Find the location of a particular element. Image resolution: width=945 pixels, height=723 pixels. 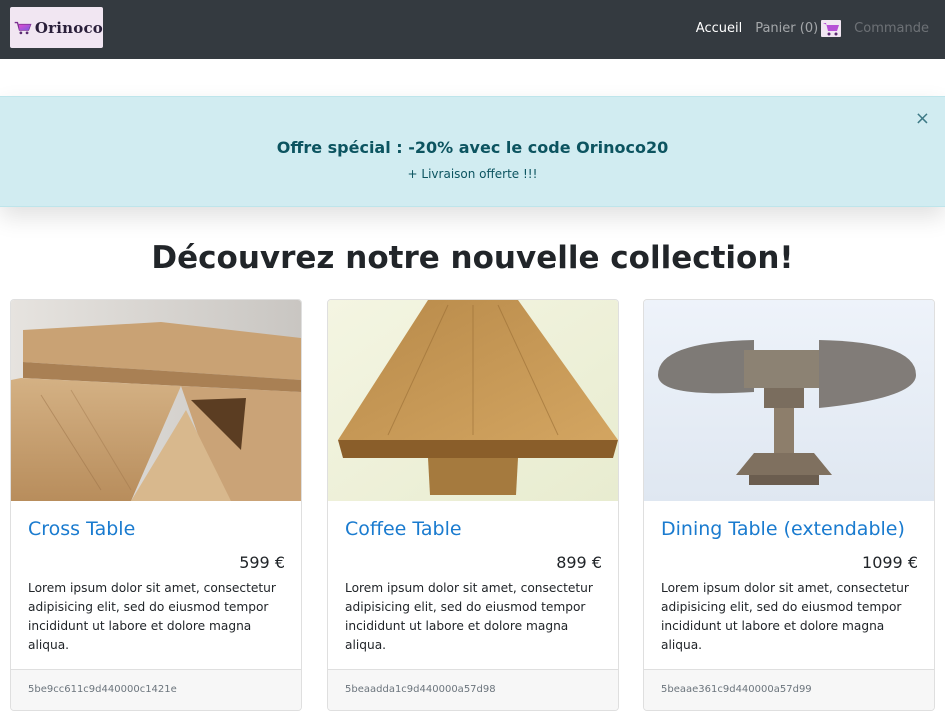

promo-subtitle: + Livraison offerte !!! is located at coordinates (472, 174).